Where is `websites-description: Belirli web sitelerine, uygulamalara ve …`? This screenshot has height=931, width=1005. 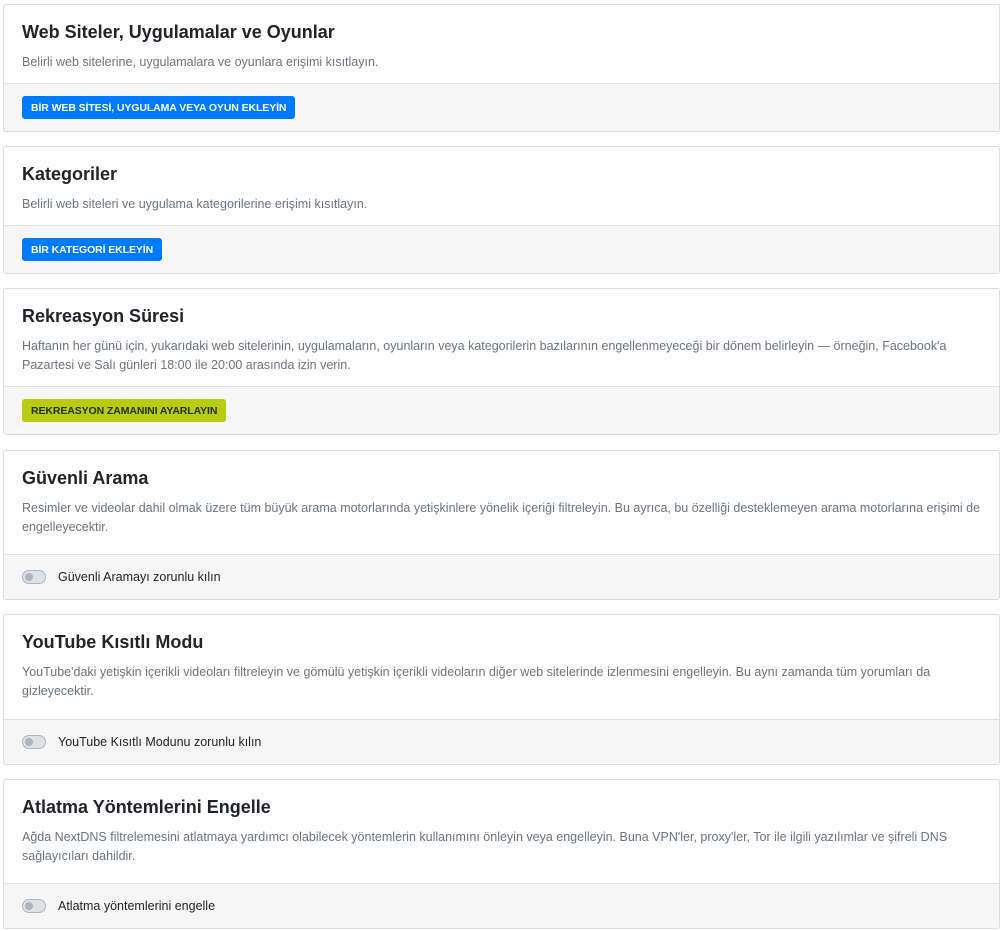
websites-description: Belirli web sitelerine, uygulamalara ve … is located at coordinates (200, 62).